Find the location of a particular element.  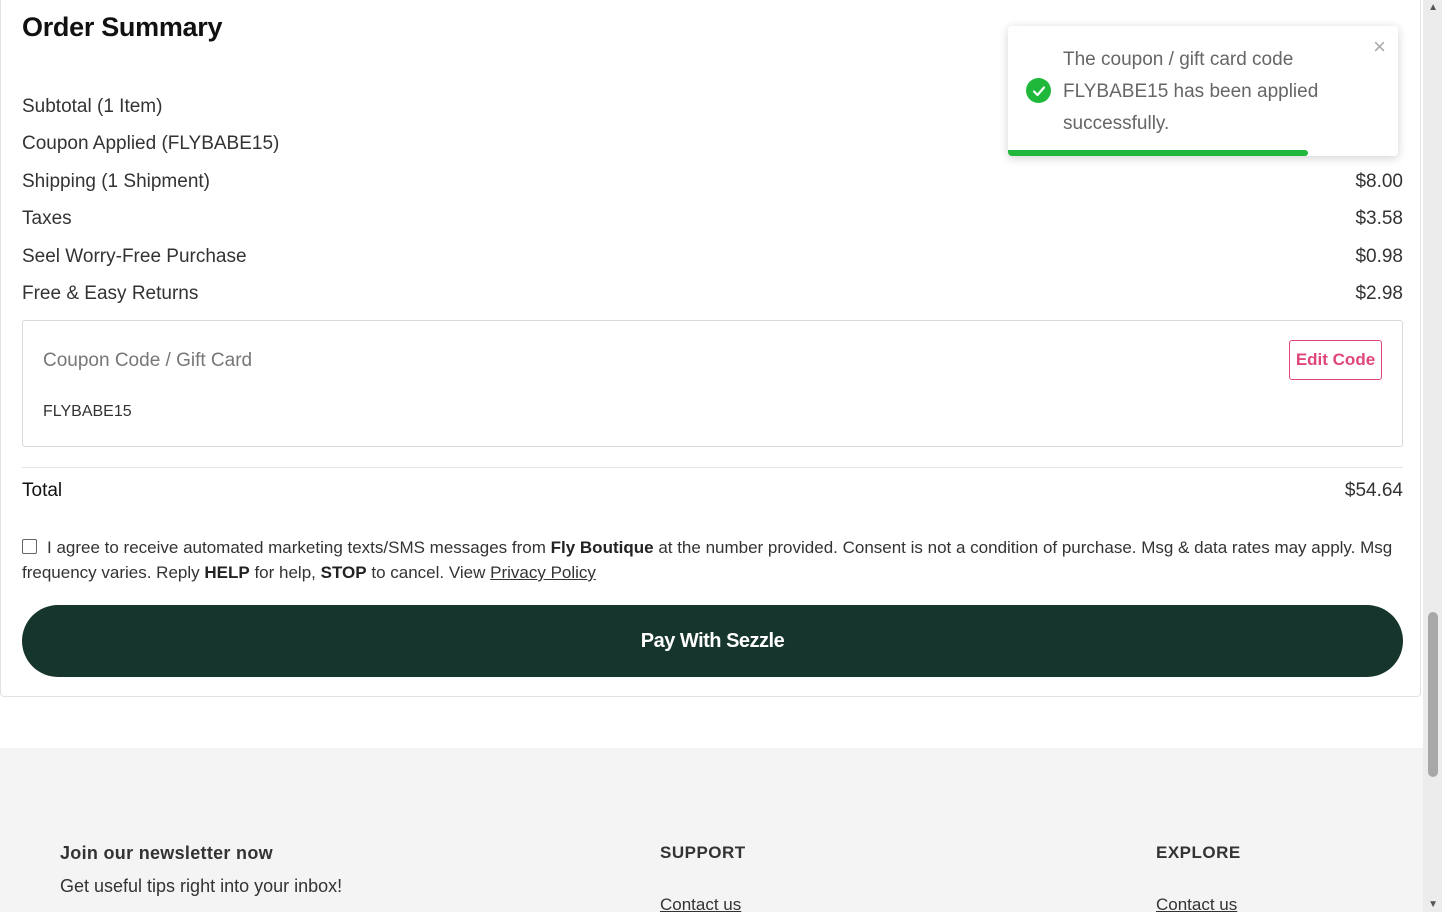

summary-row-shipping: Shipping (1 Shipment) $8.00 is located at coordinates (712, 186).